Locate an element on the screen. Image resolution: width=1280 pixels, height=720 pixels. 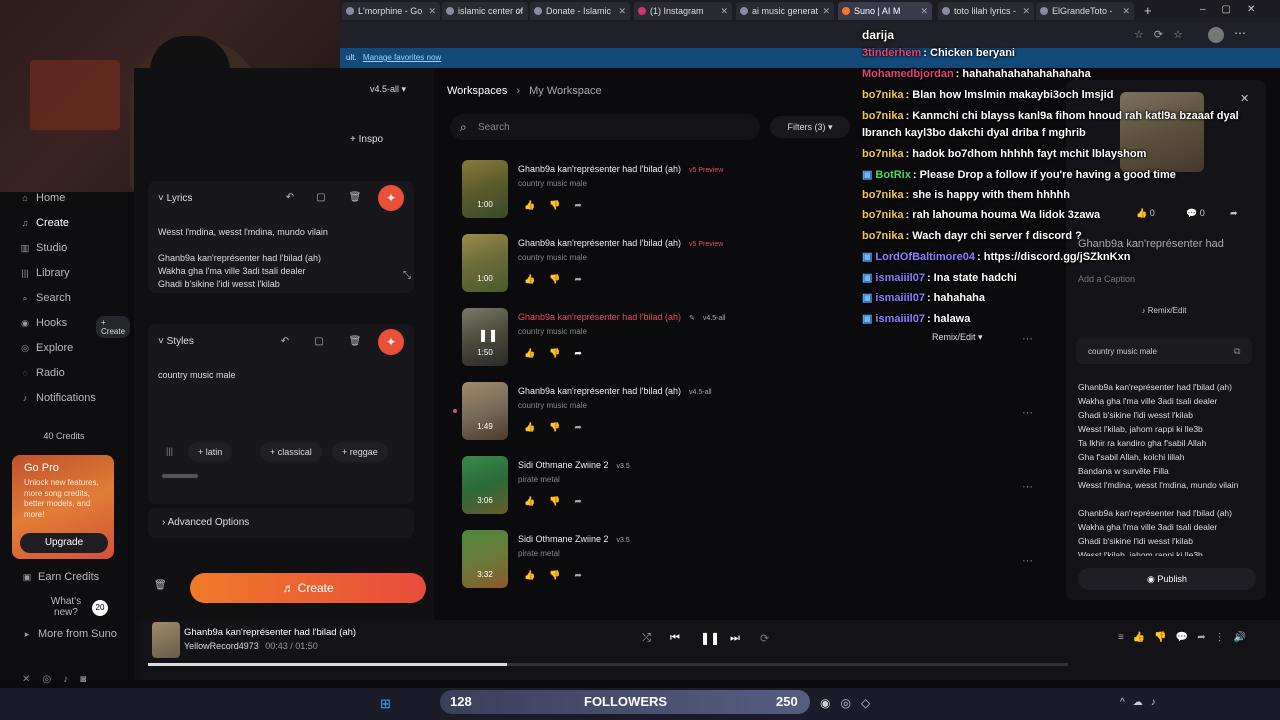
model-select: v4.5-all ▾ is located at coordinates (388, 89).